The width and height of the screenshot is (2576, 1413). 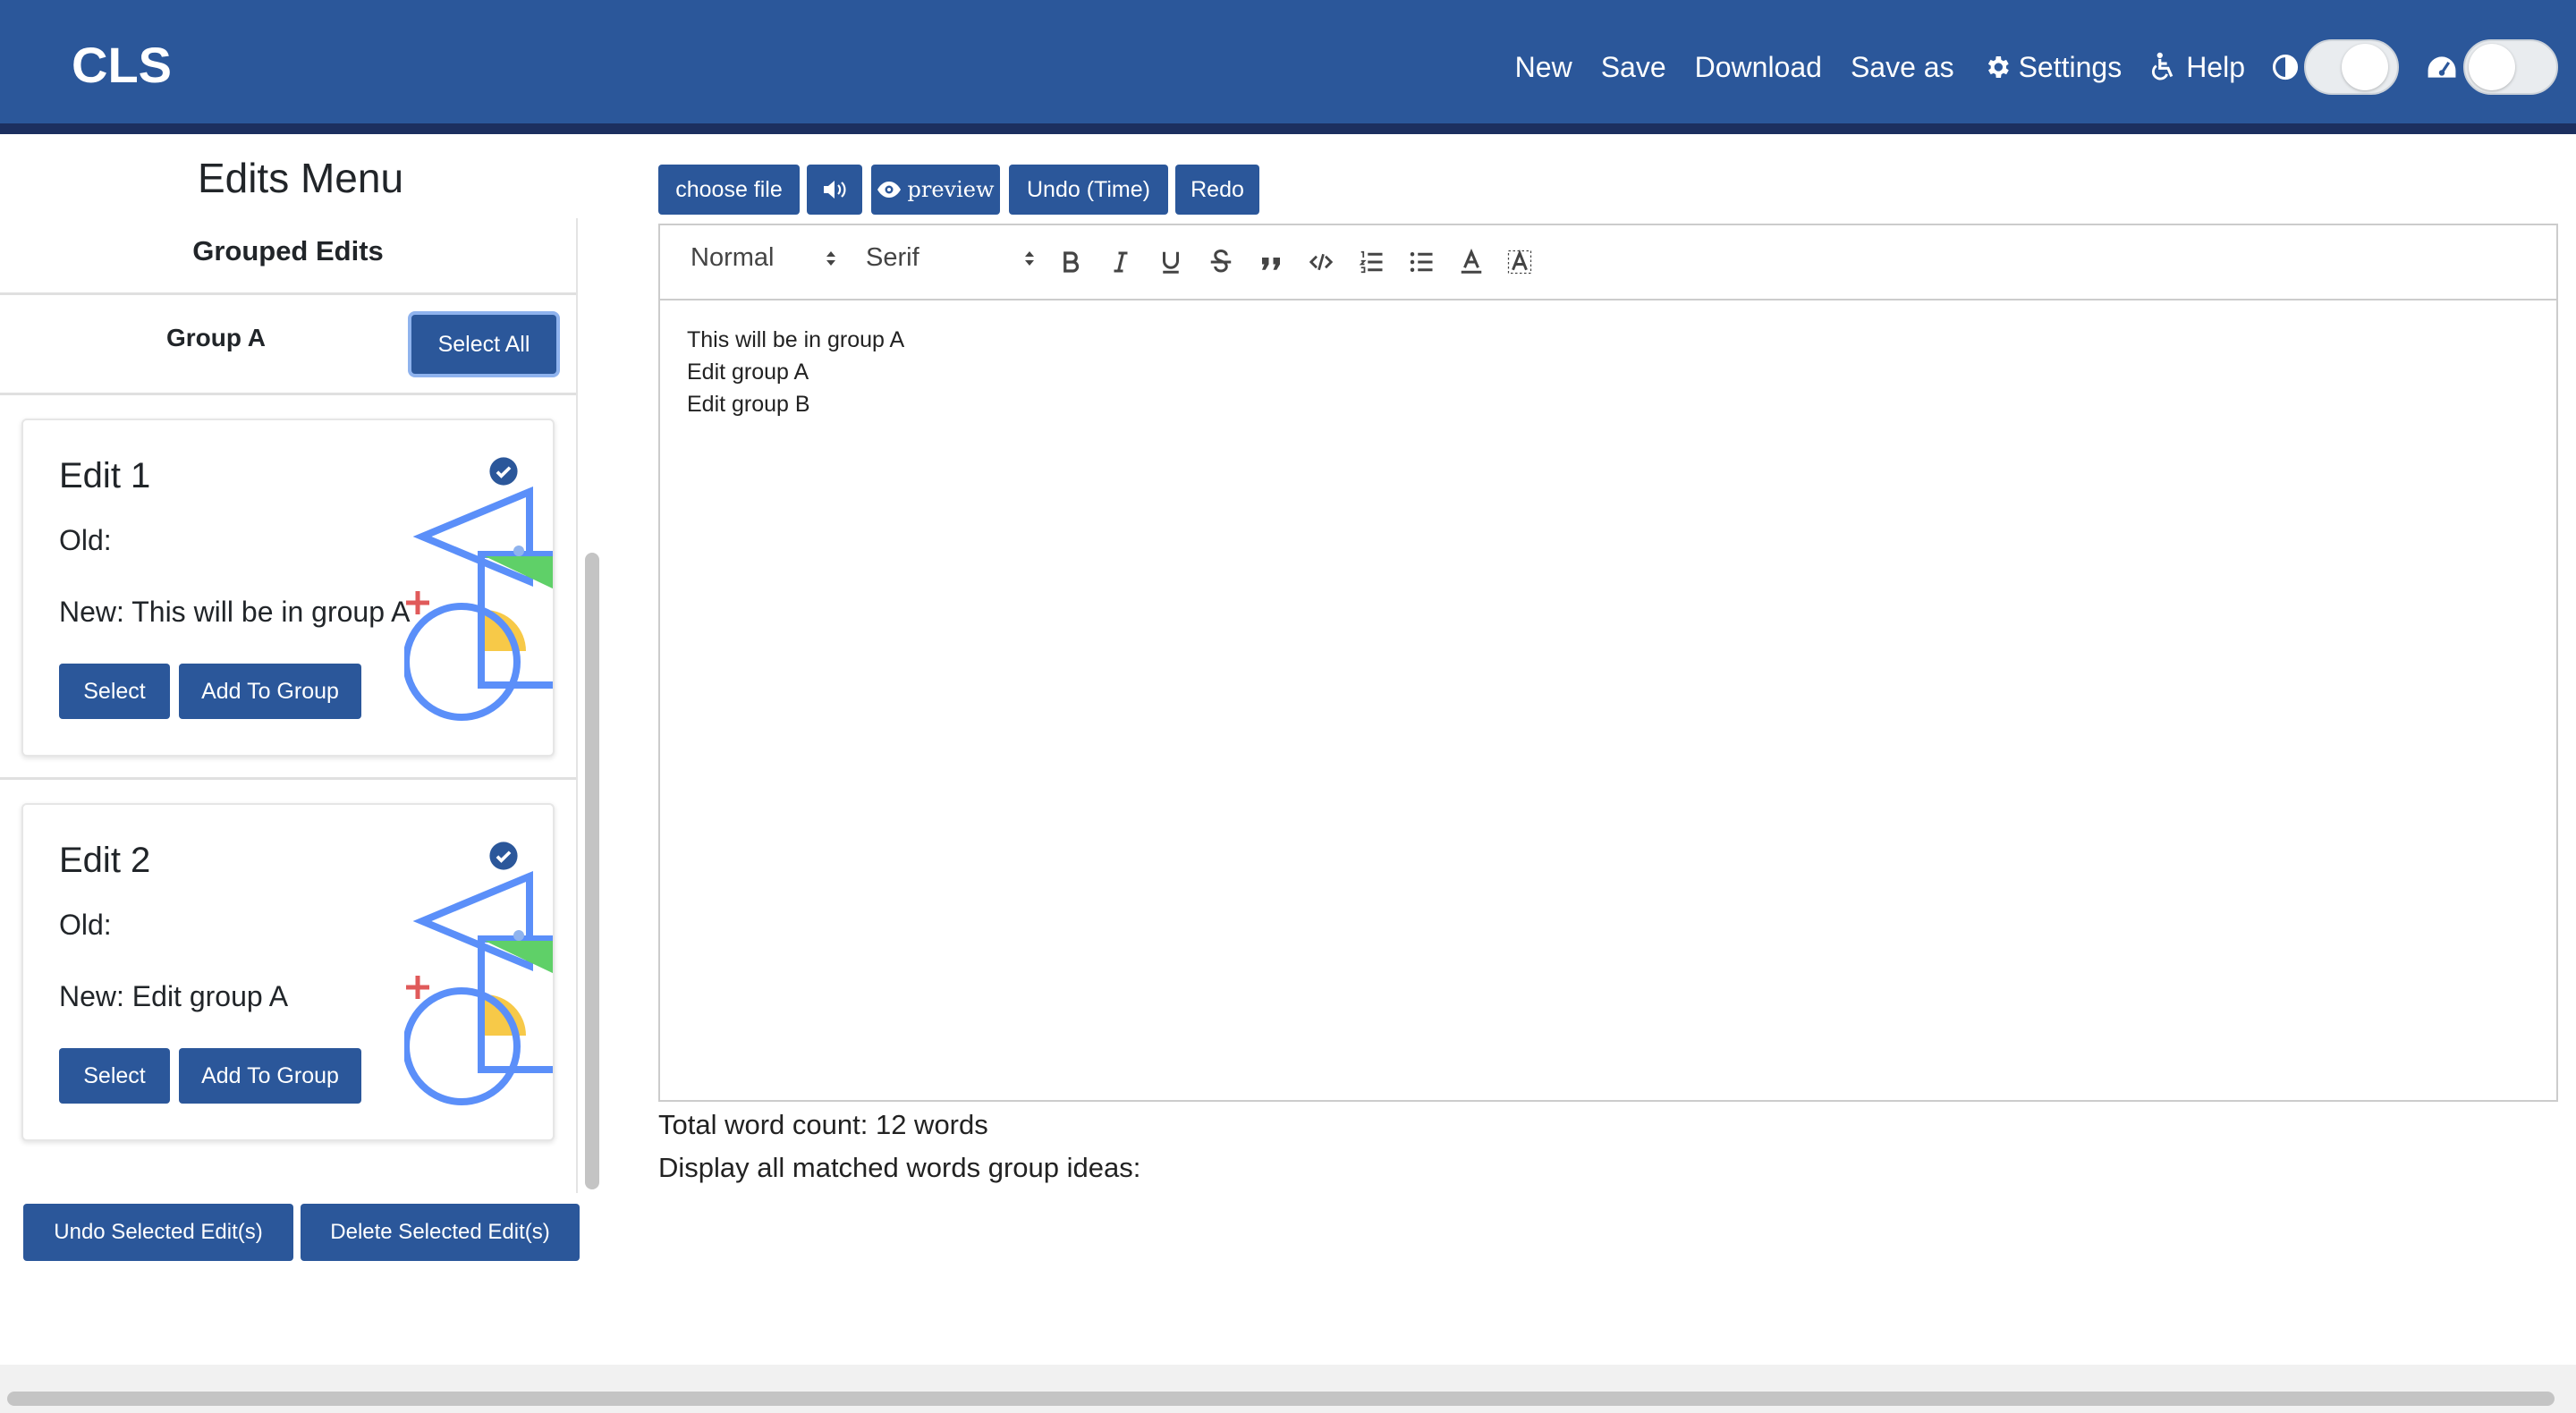 I want to click on group-label: Group A, so click(x=216, y=337).